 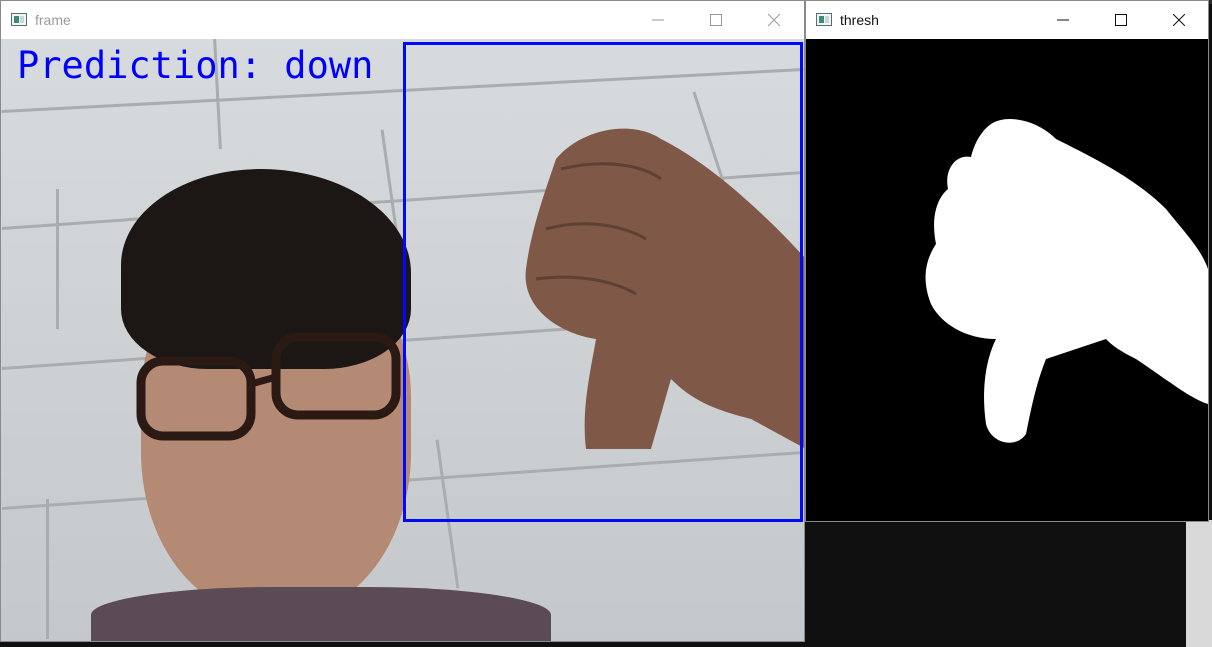 I want to click on thresh-titlebar: thresh, so click(x=1007, y=20).